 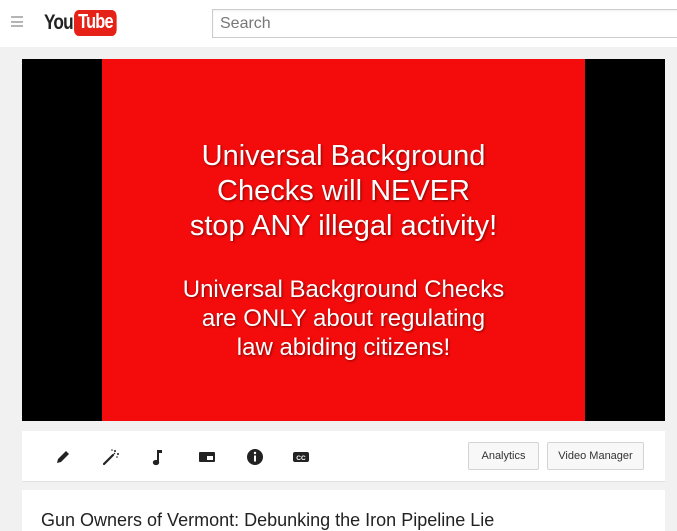 What do you see at coordinates (343, 226) in the screenshot?
I see `headline-line: stop ANY illegal activity!` at bounding box center [343, 226].